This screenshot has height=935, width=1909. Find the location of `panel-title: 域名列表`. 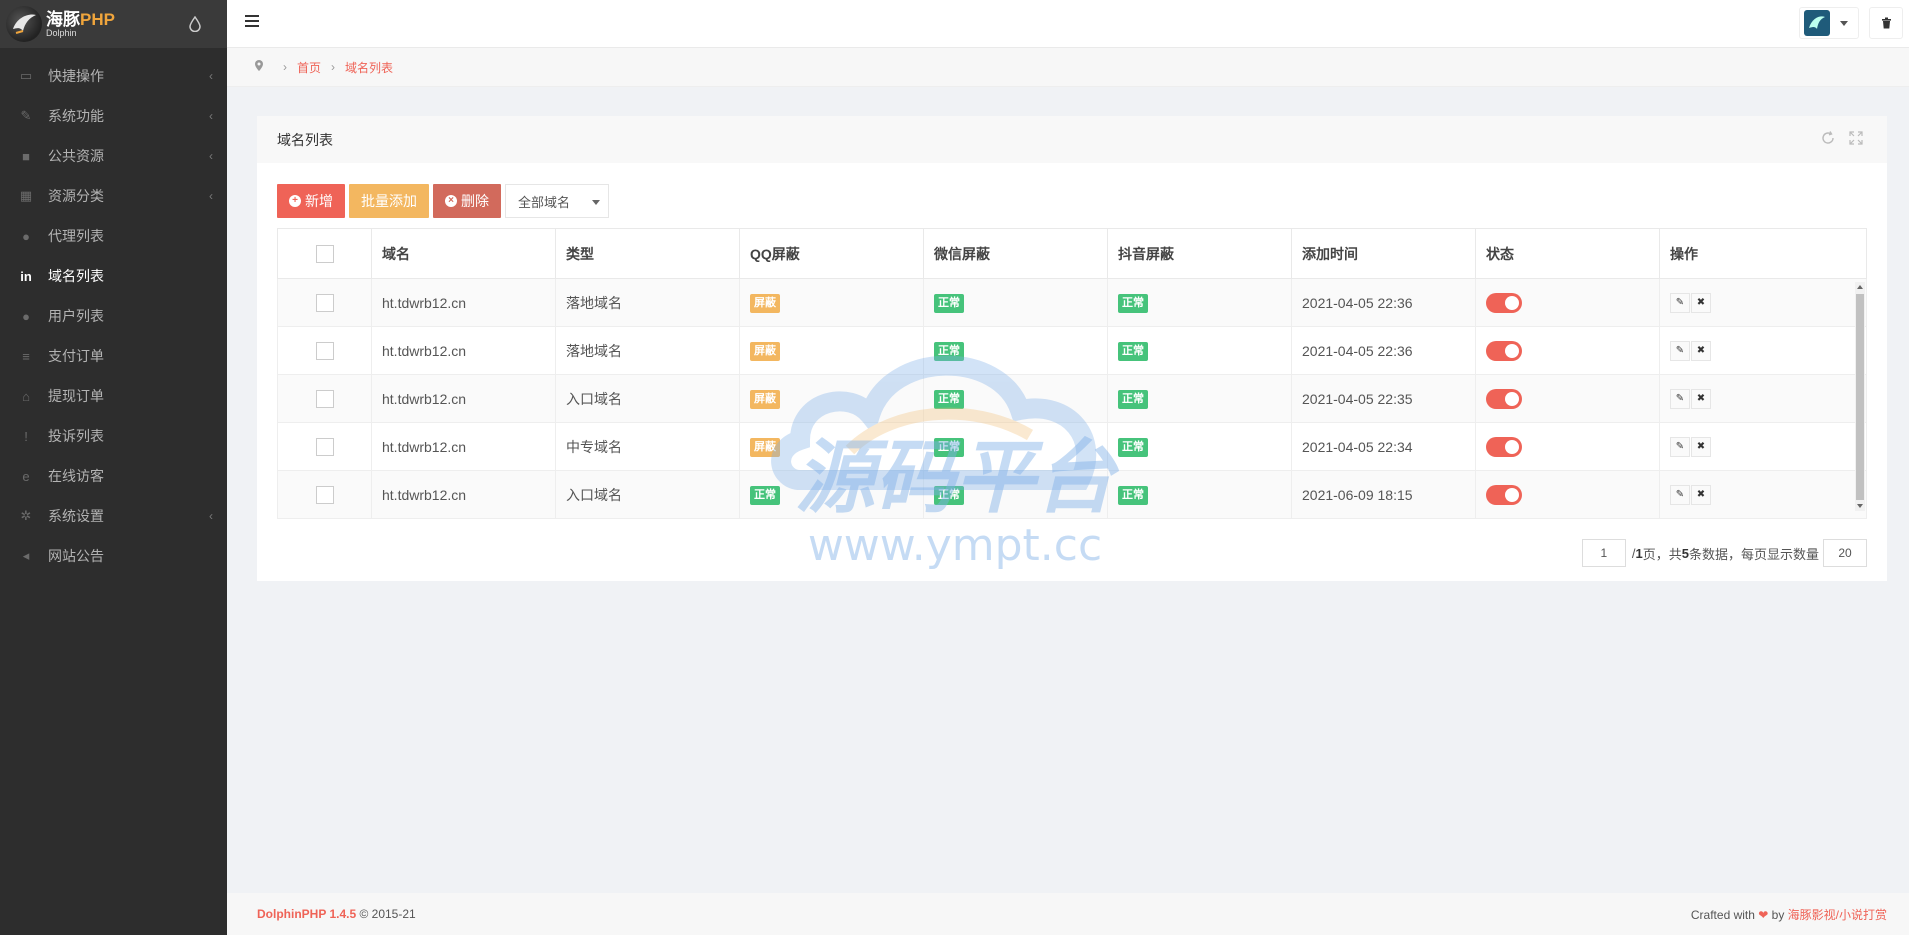

panel-title: 域名列表 is located at coordinates (305, 139).